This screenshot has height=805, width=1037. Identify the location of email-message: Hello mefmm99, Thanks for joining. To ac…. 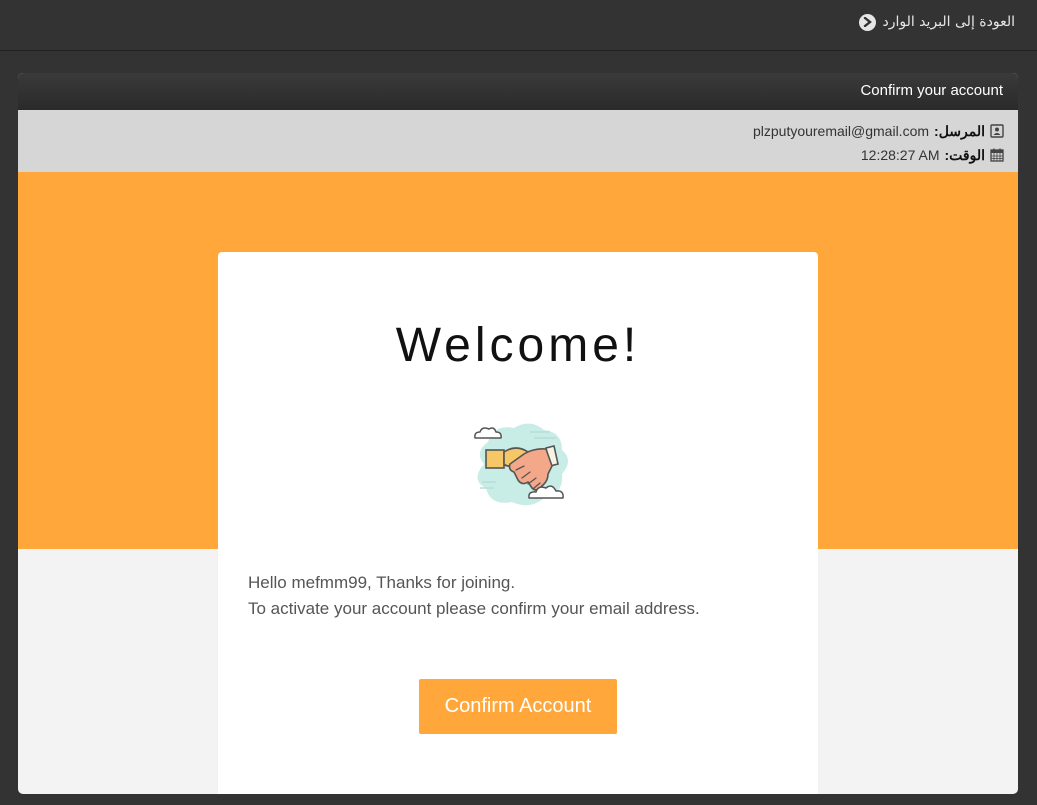
(518, 596).